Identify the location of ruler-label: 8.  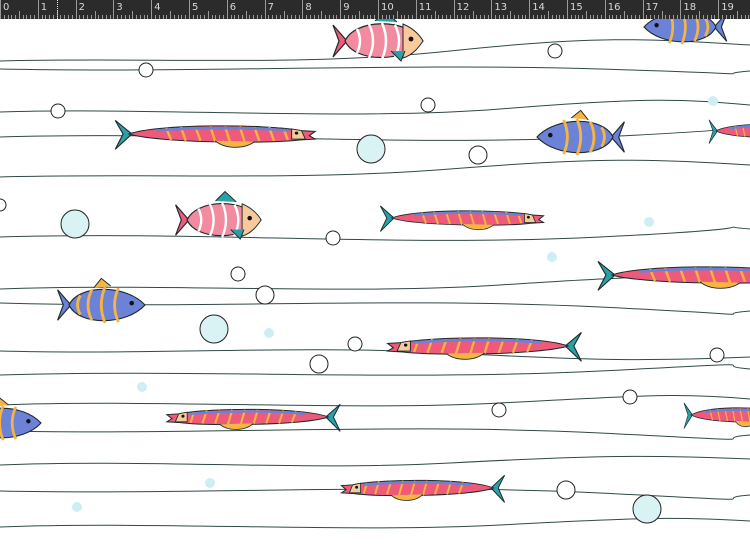
(308, 7).